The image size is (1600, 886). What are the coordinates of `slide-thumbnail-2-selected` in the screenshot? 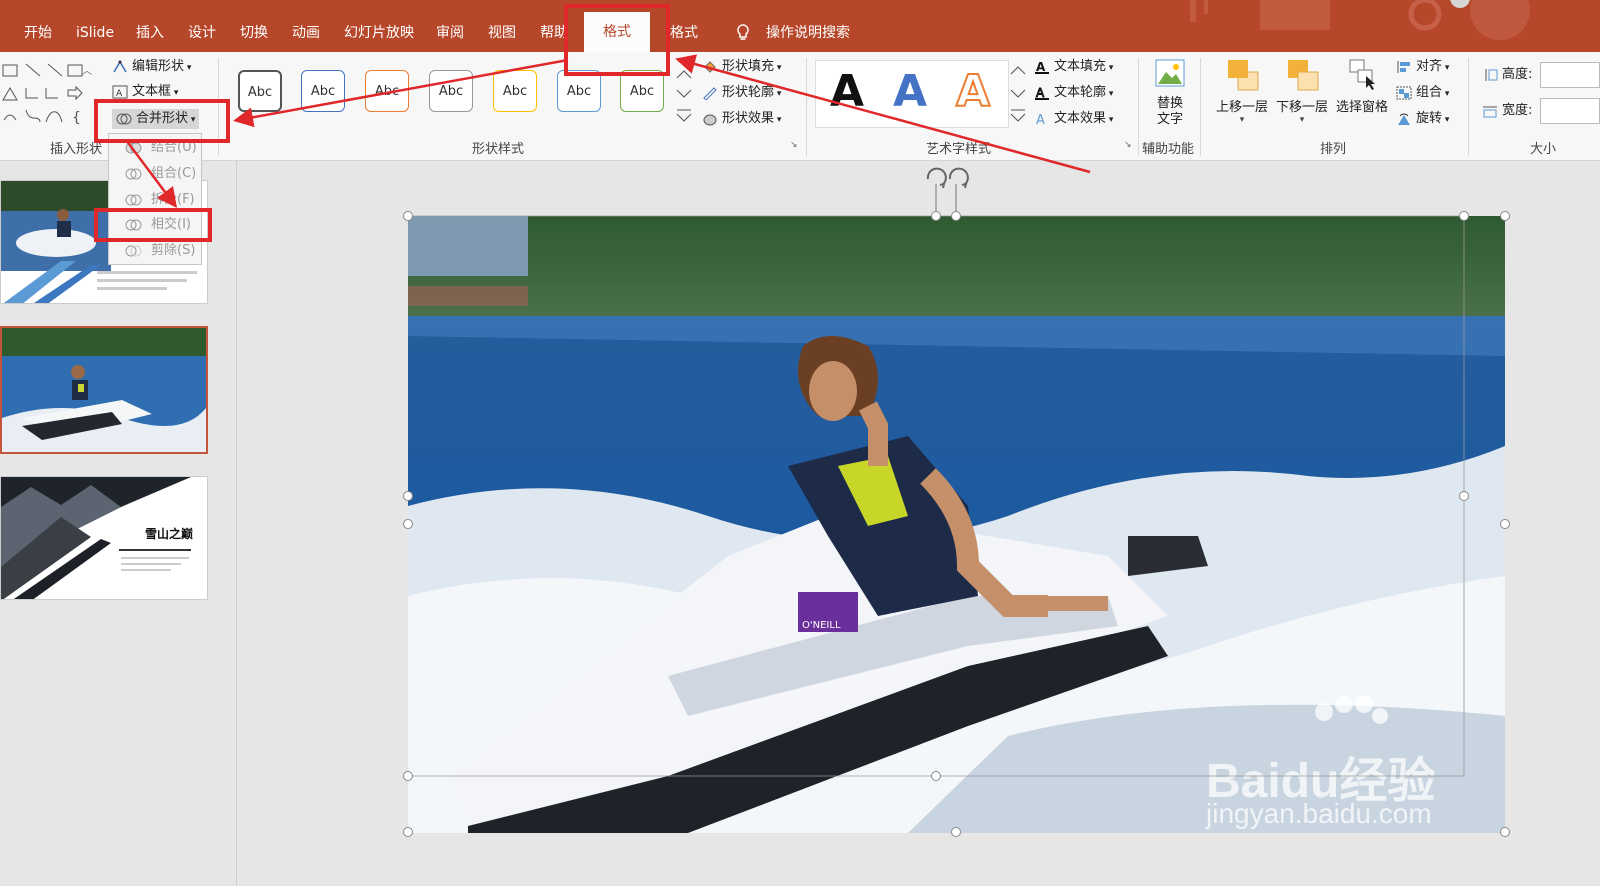 It's located at (104, 390).